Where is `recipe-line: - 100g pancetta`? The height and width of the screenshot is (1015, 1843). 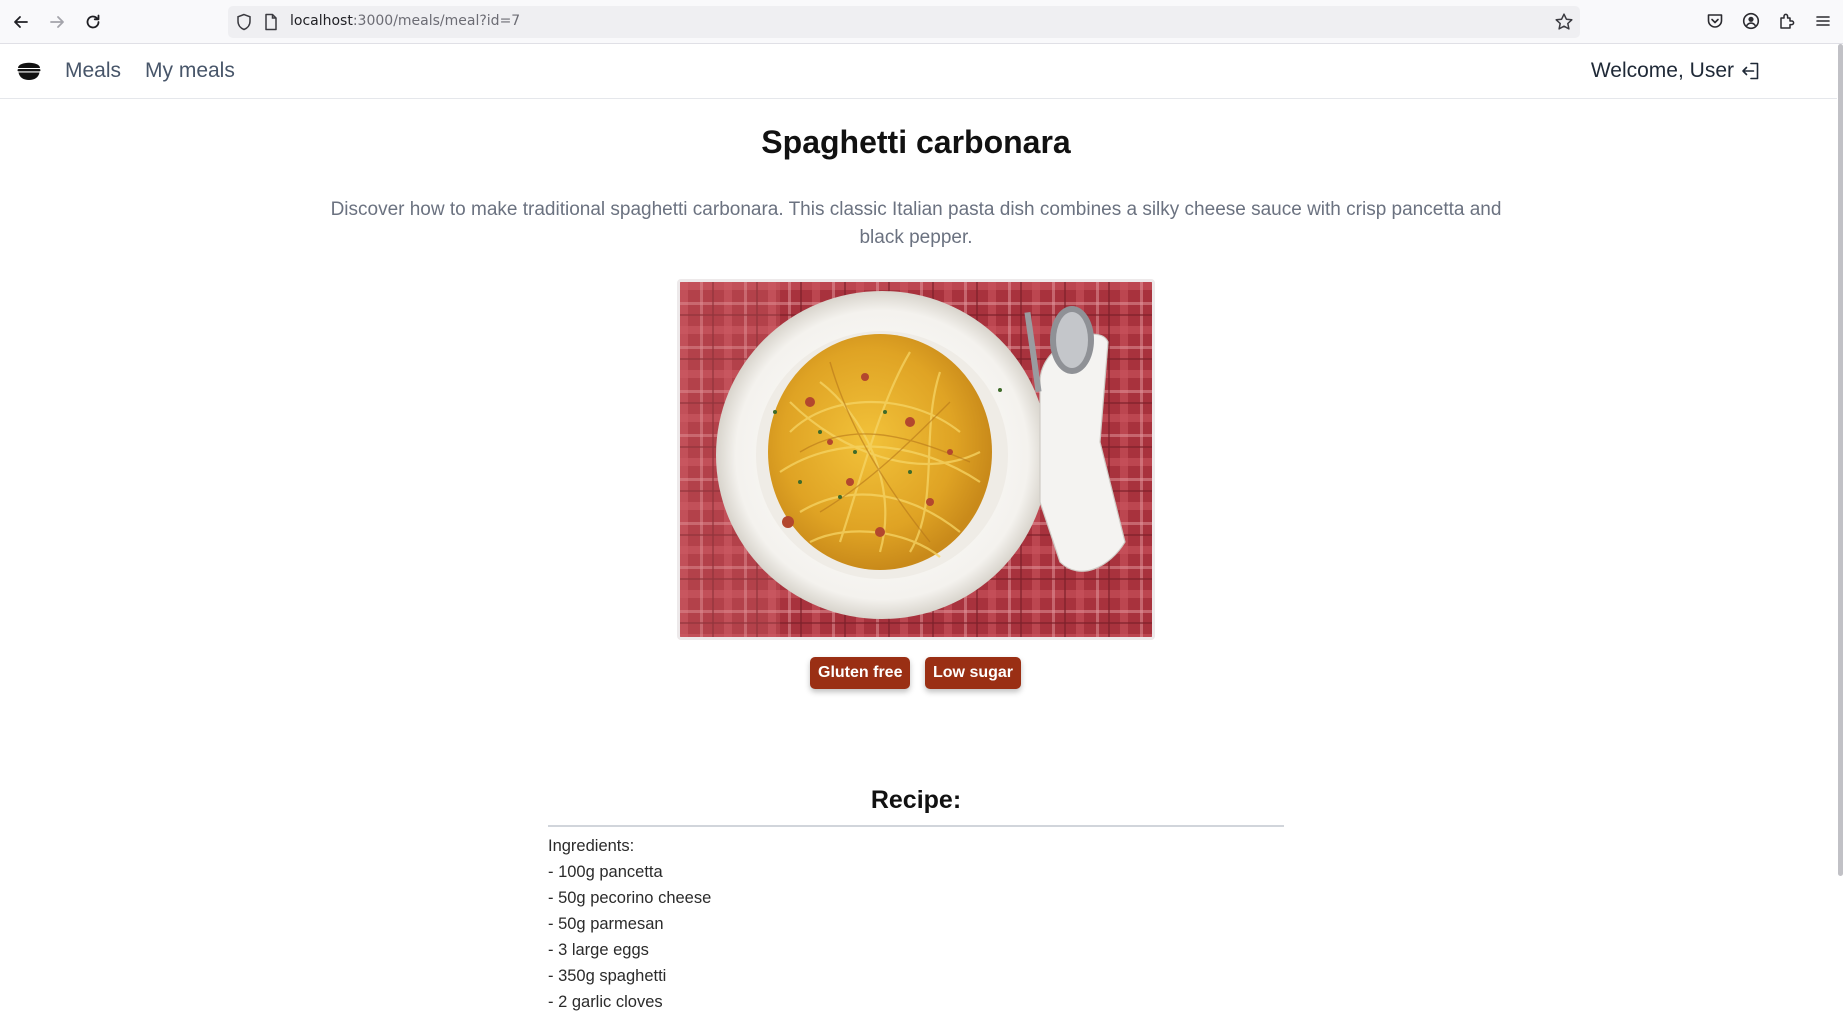
recipe-line: - 100g pancetta is located at coordinates (605, 872).